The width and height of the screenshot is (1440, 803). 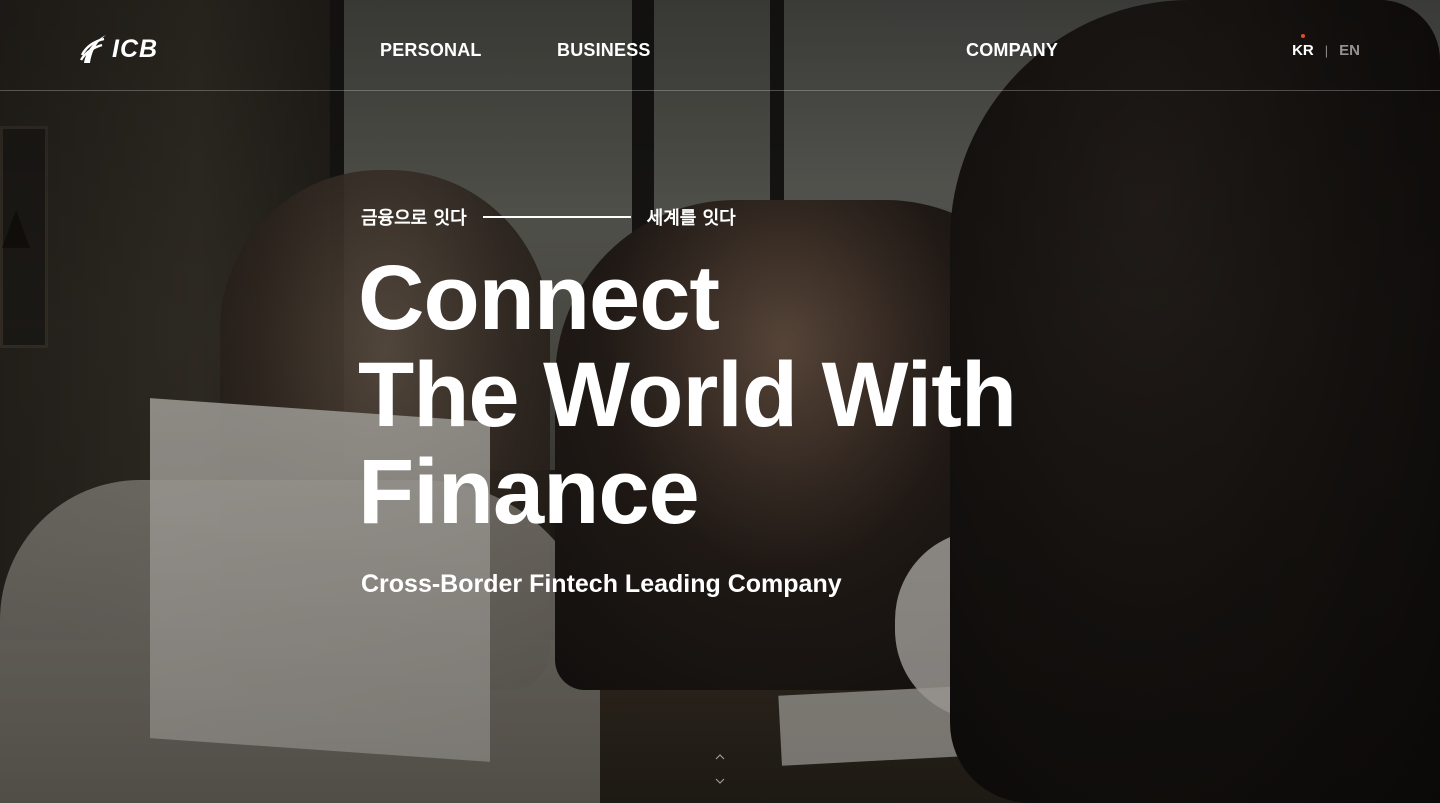 What do you see at coordinates (720, 45) in the screenshot?
I see `site-header: ICB PERSONAL BUSINESS COMPANY KR | EN` at bounding box center [720, 45].